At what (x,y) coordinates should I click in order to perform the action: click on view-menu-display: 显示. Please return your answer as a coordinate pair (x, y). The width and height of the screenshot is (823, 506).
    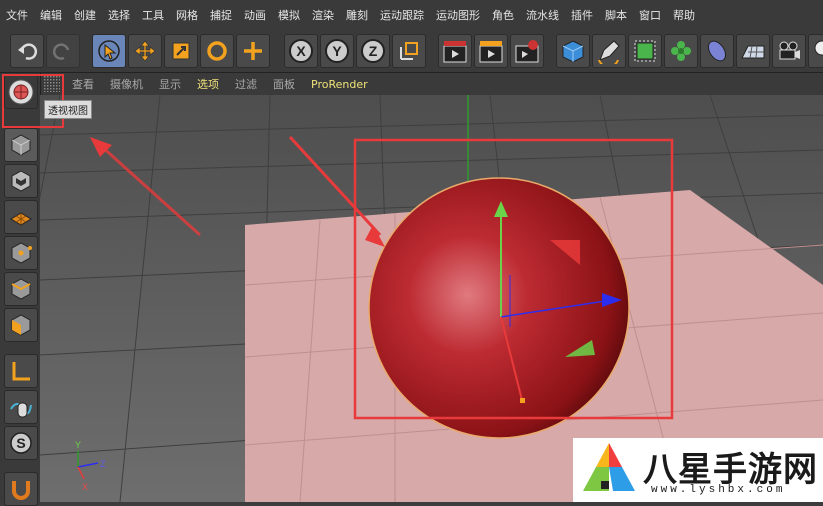
    Looking at the image, I should click on (170, 84).